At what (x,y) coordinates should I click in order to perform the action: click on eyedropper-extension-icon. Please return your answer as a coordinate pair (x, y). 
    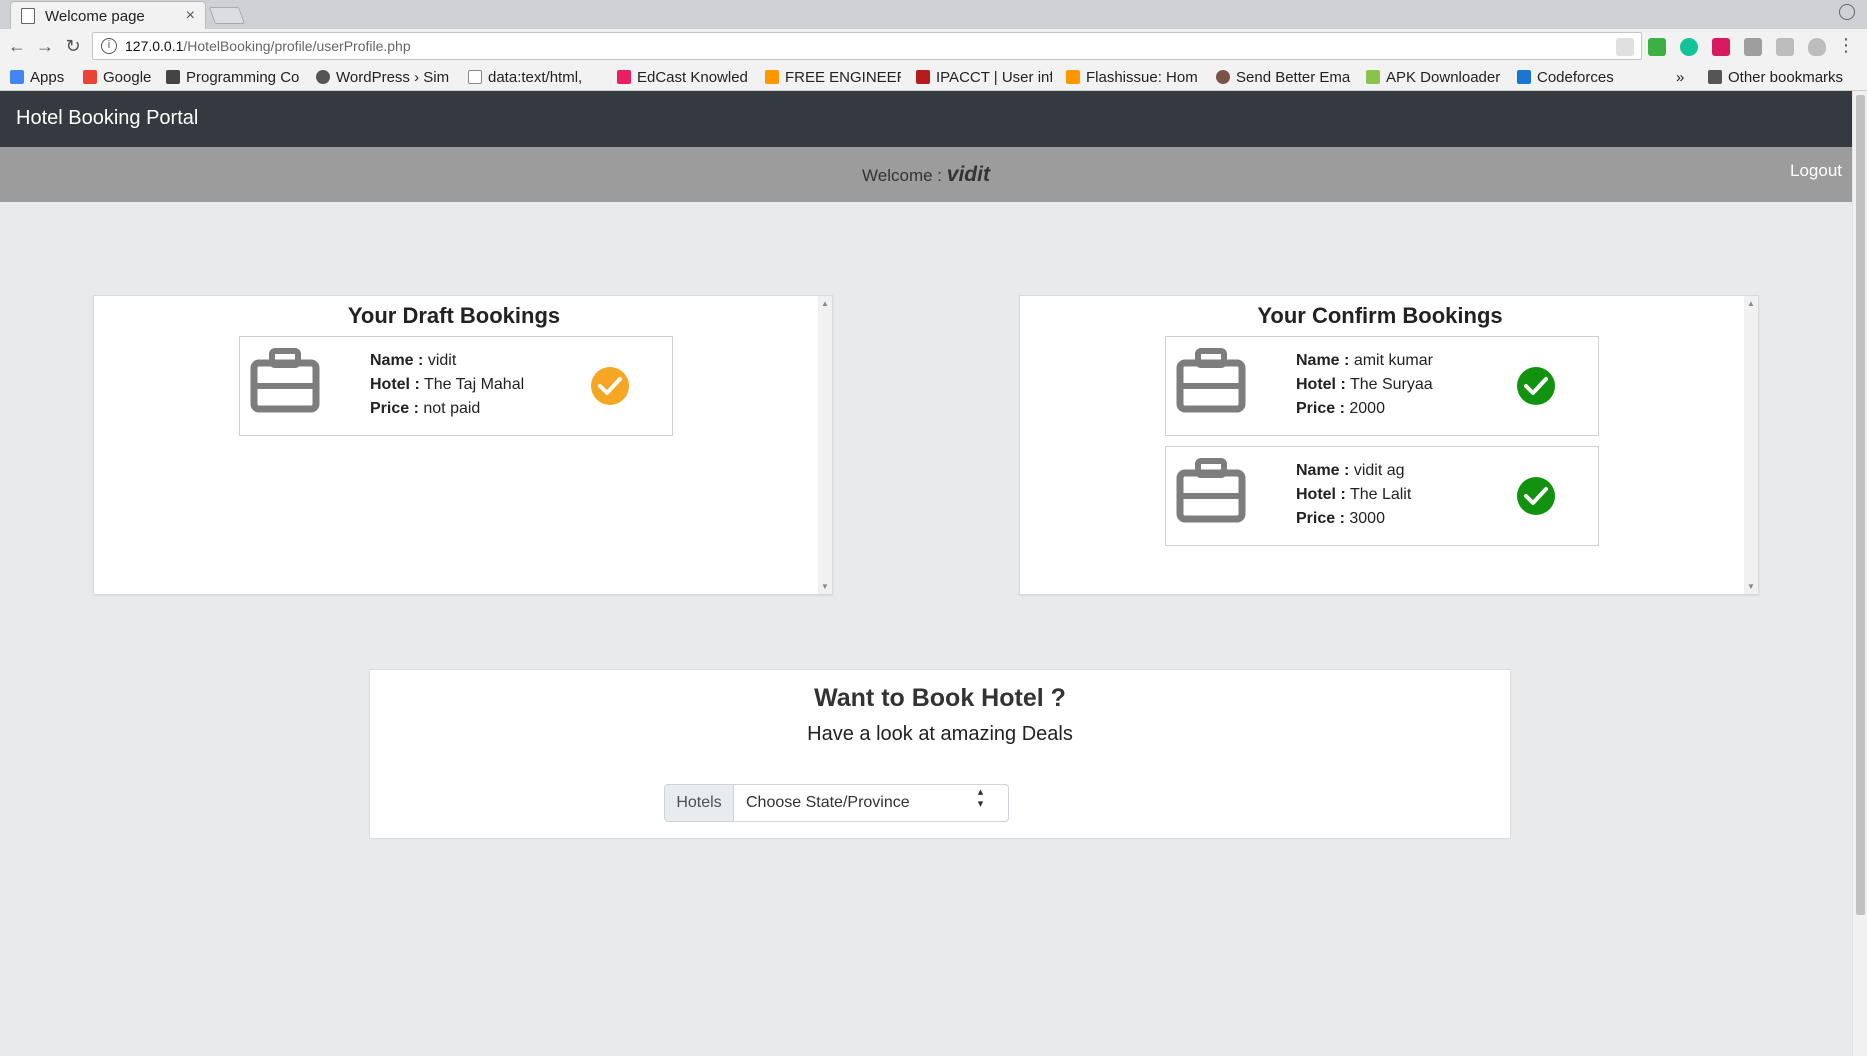
    Looking at the image, I should click on (1625, 47).